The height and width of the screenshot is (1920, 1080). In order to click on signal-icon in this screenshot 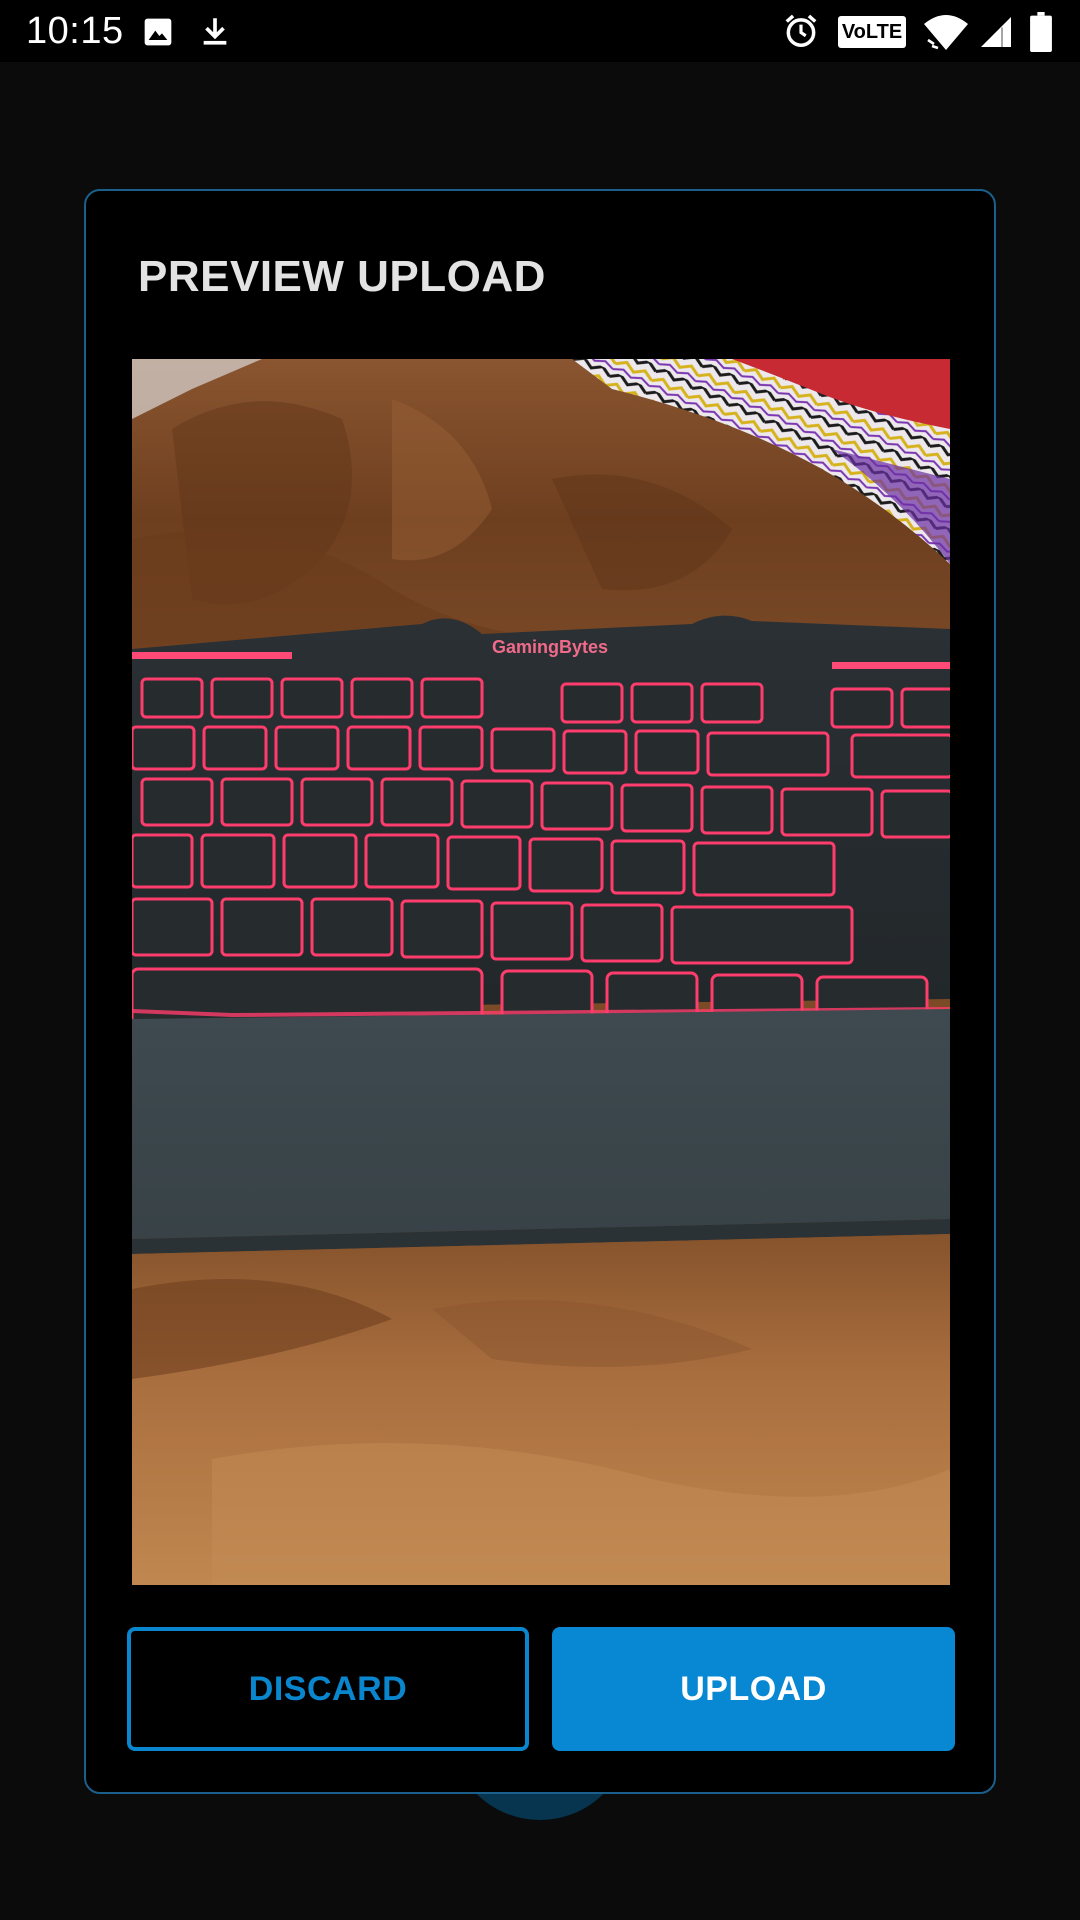, I will do `click(996, 32)`.